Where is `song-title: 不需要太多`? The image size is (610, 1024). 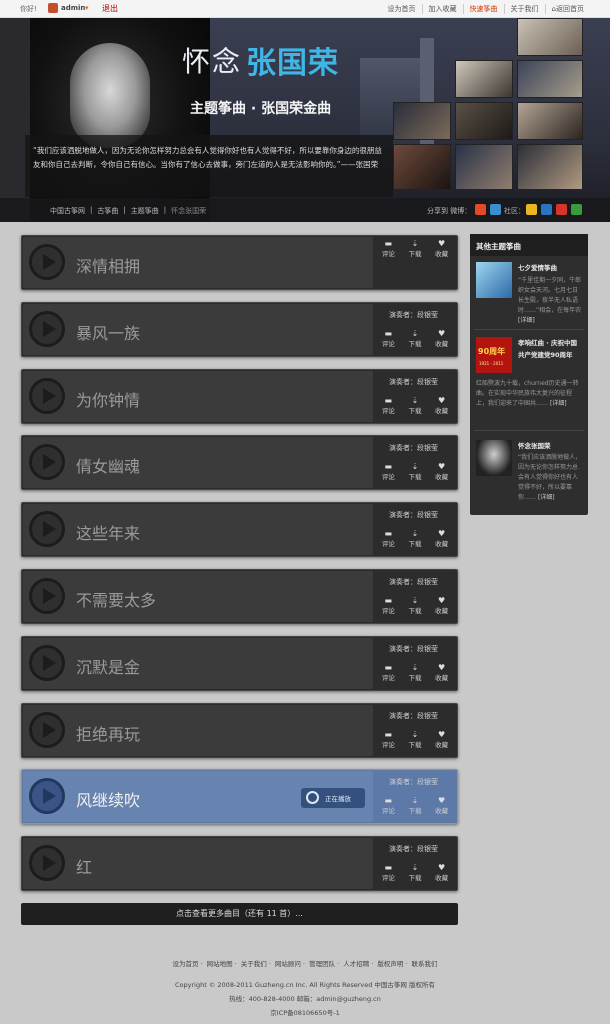 song-title: 不需要太多 is located at coordinates (116, 599).